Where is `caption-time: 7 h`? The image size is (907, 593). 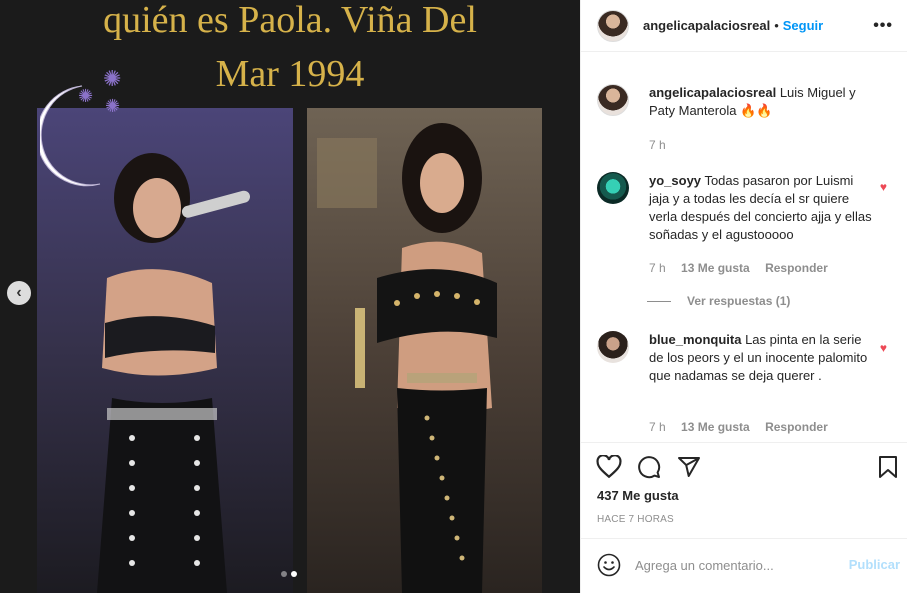 caption-time: 7 h is located at coordinates (657, 145).